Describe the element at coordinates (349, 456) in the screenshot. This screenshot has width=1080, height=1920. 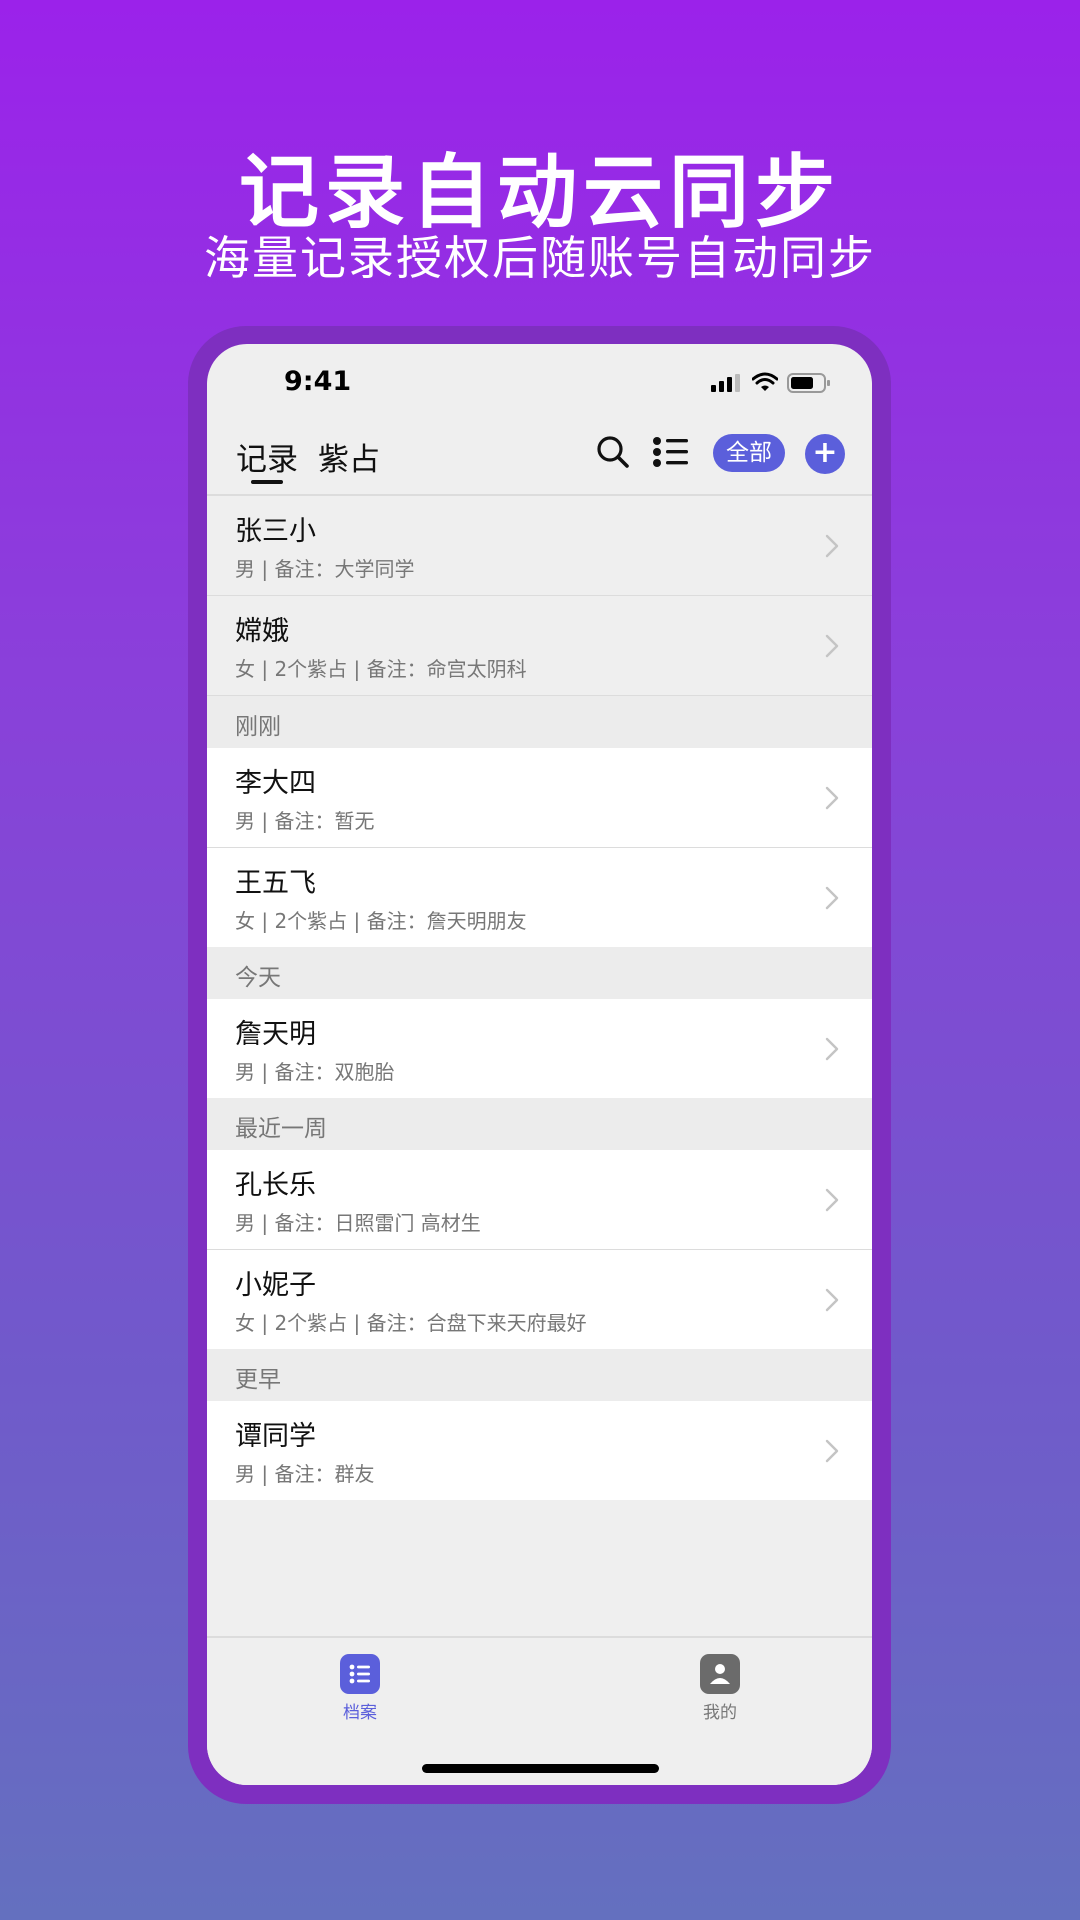
I see `tab-ziwei: 紫占` at that location.